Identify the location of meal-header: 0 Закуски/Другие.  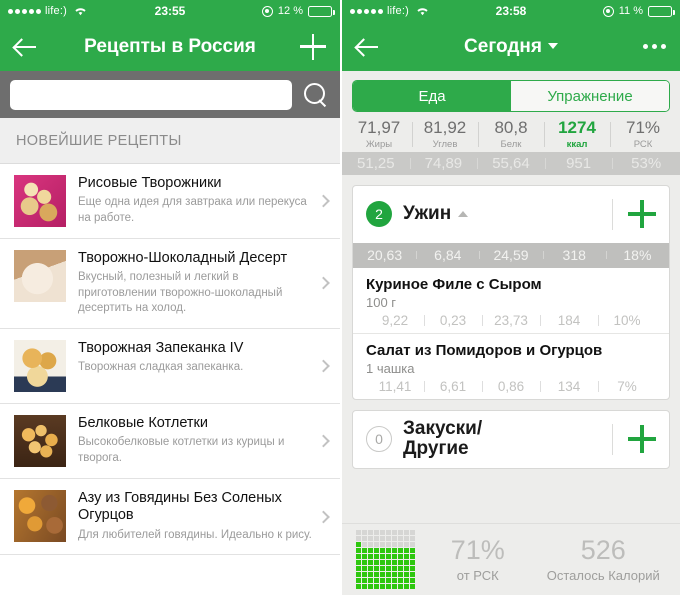
(511, 439).